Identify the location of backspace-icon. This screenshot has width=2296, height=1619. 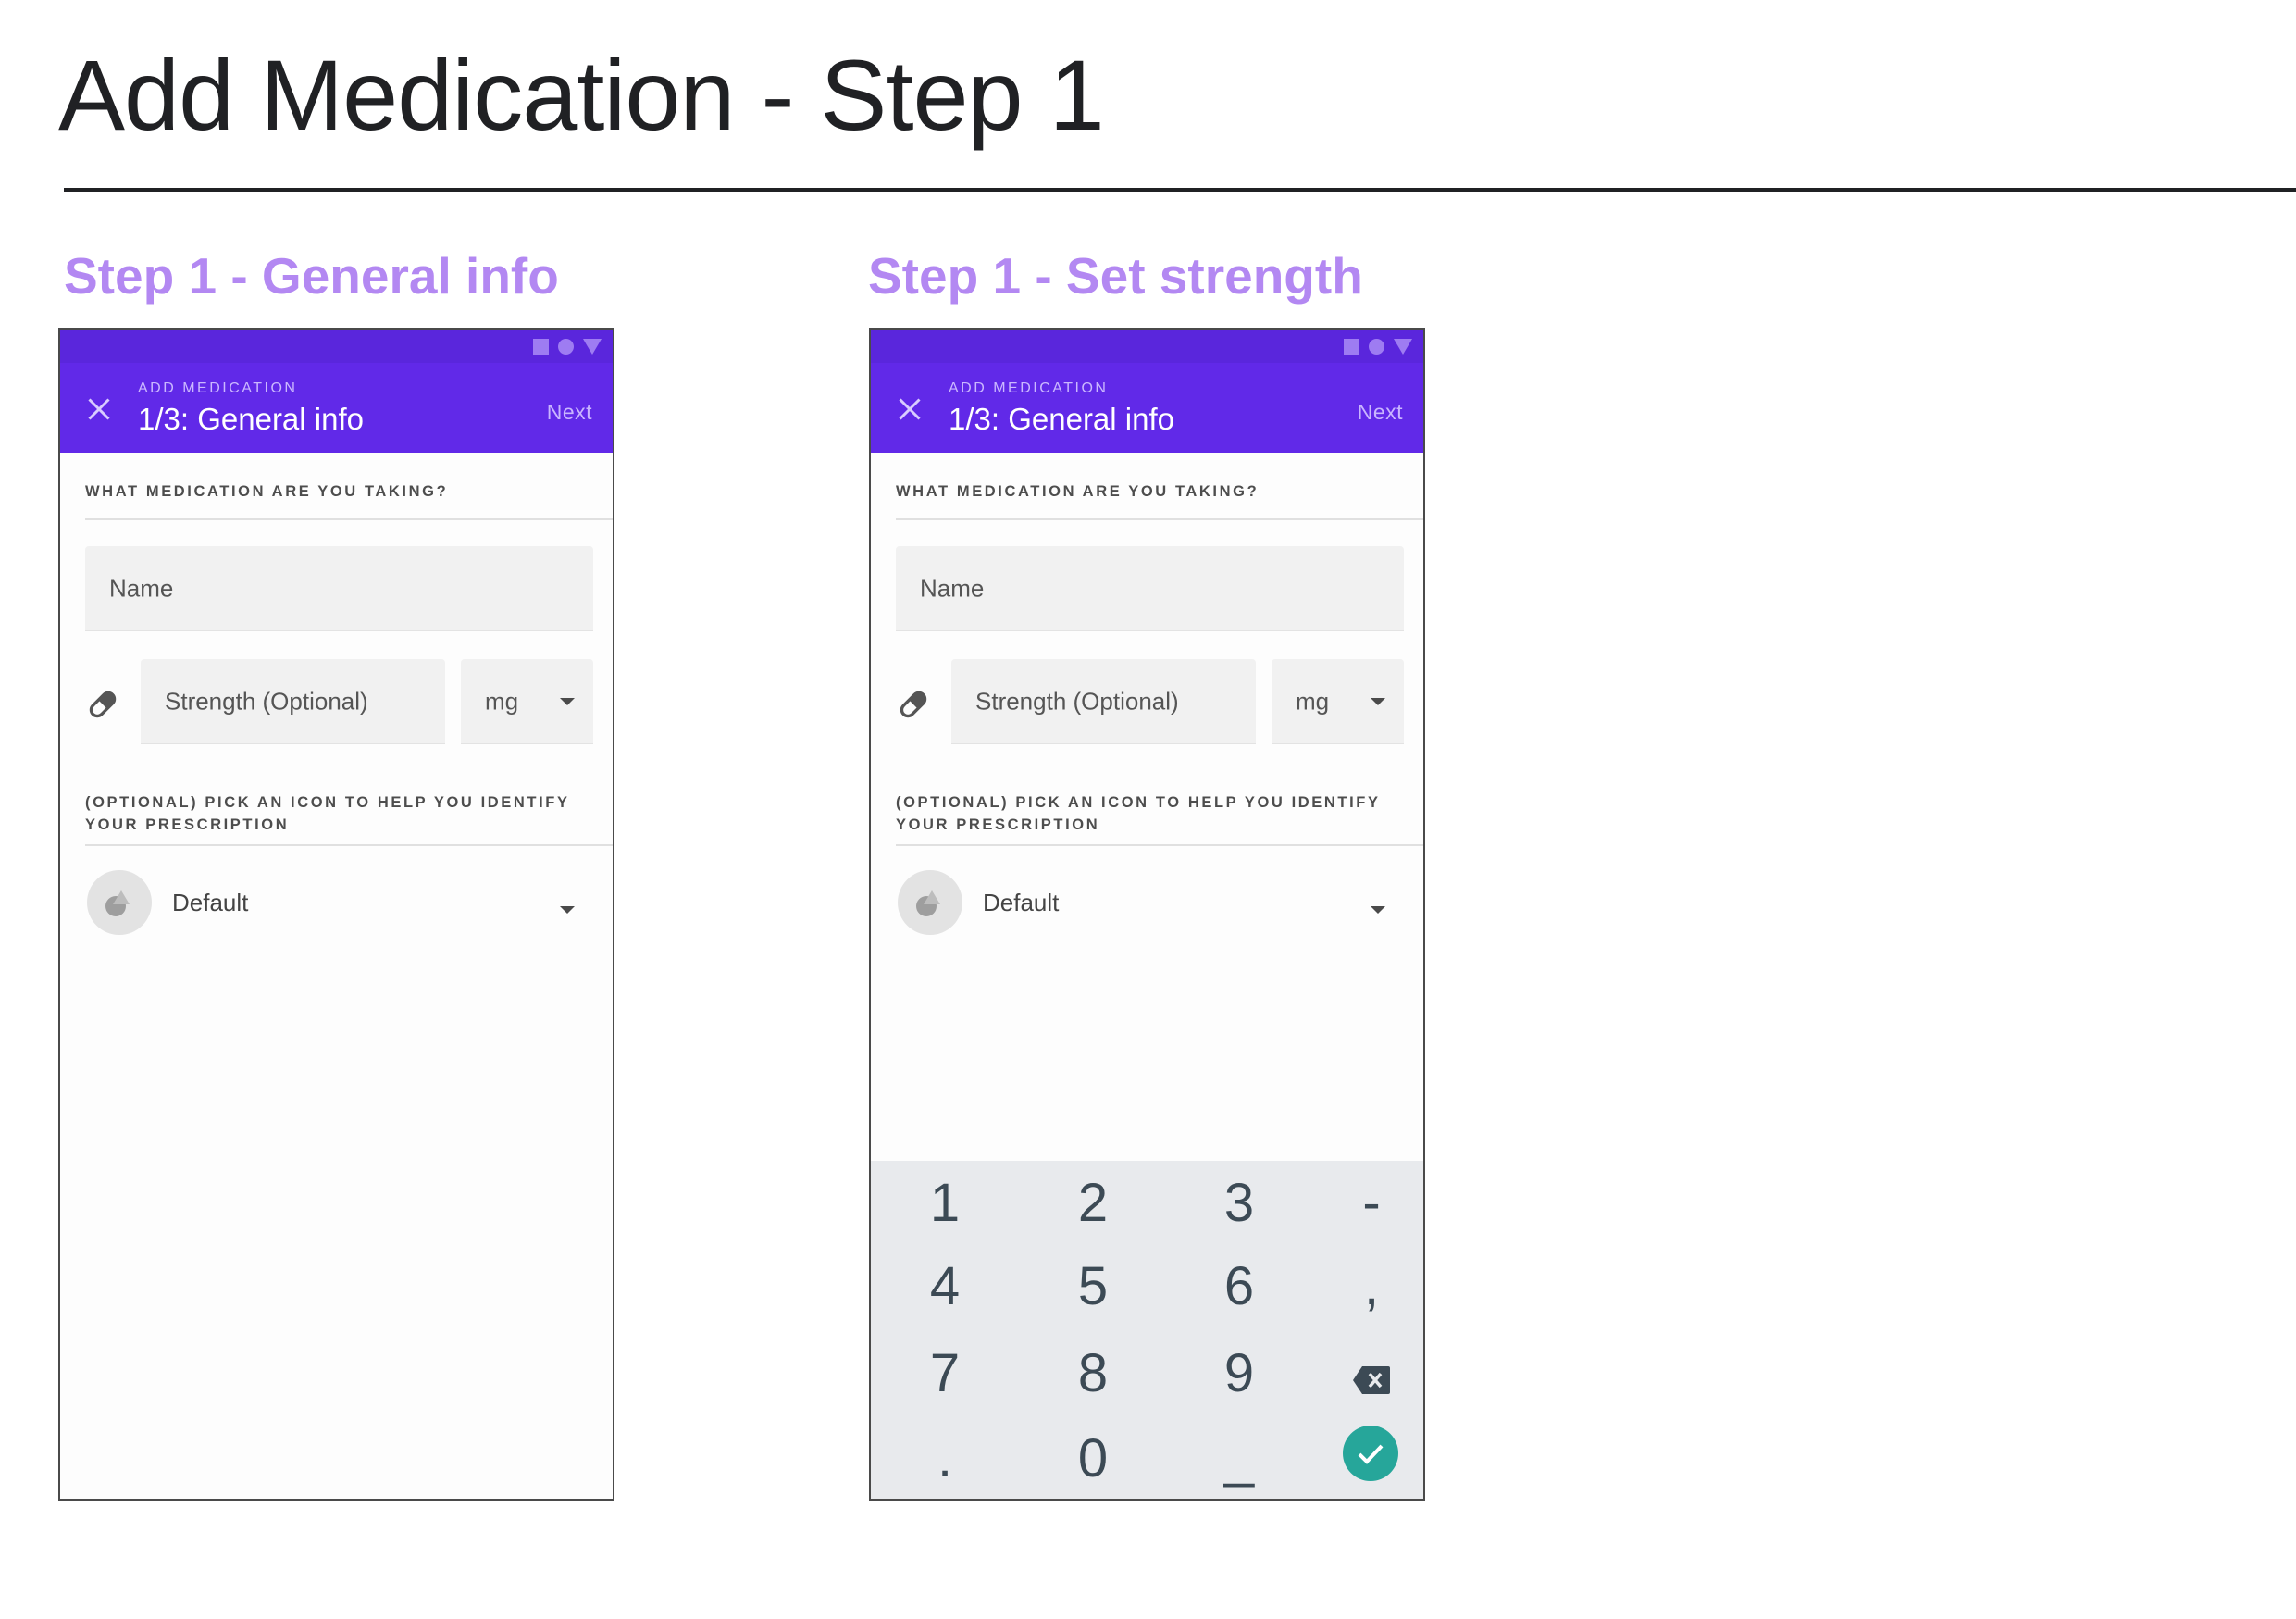
(1372, 1380).